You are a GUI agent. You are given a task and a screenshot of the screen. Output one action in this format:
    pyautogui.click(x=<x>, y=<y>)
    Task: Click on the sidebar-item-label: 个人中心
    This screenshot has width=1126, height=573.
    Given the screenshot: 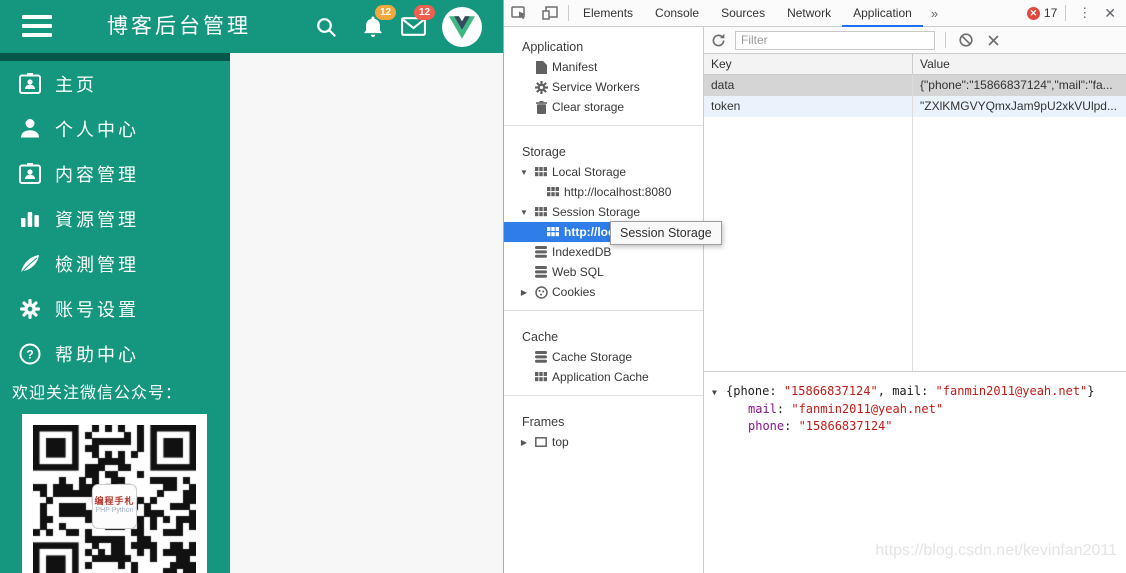 What is the action you would take?
    pyautogui.click(x=97, y=129)
    